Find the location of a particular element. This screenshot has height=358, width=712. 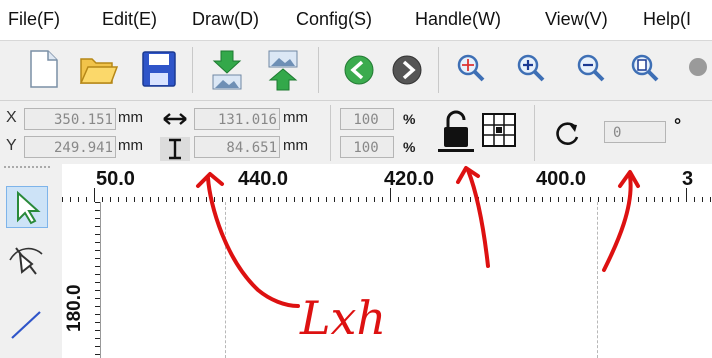

scale-x-percent: % is located at coordinates (409, 119).